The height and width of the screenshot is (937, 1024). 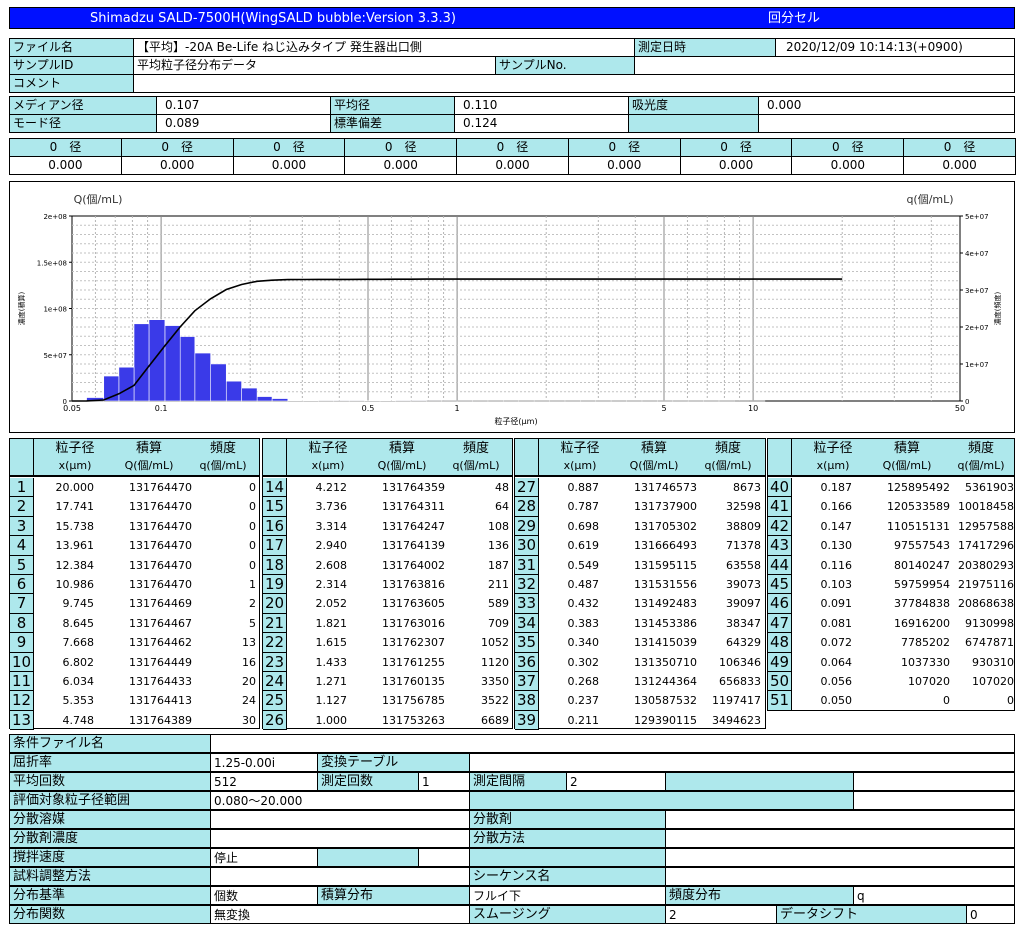 I want to click on sample-id-label: サンプルID, so click(x=71, y=65).